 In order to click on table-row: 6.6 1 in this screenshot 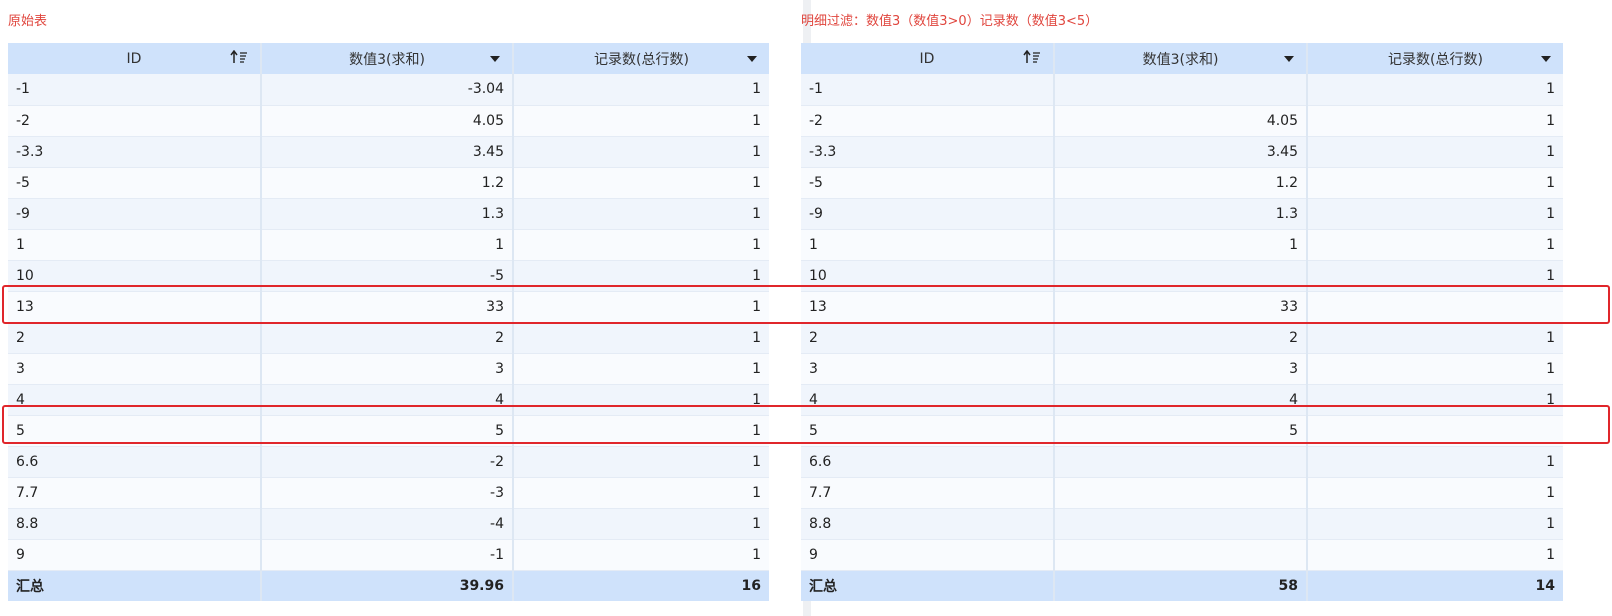, I will do `click(1182, 462)`.